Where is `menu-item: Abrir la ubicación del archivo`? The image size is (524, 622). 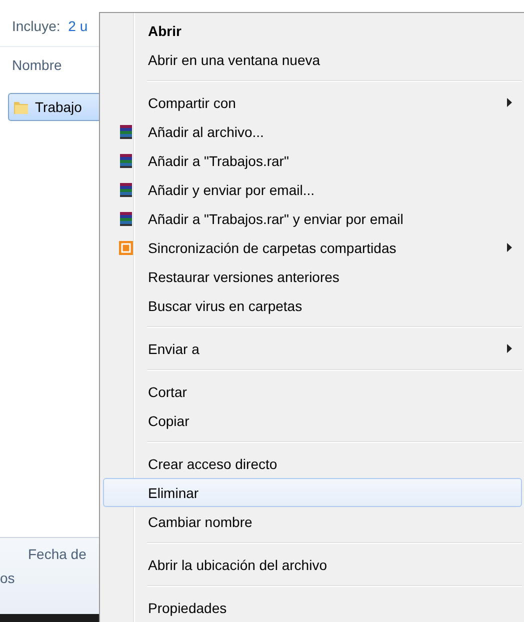 menu-item: Abrir la ubicación del archivo is located at coordinates (312, 564).